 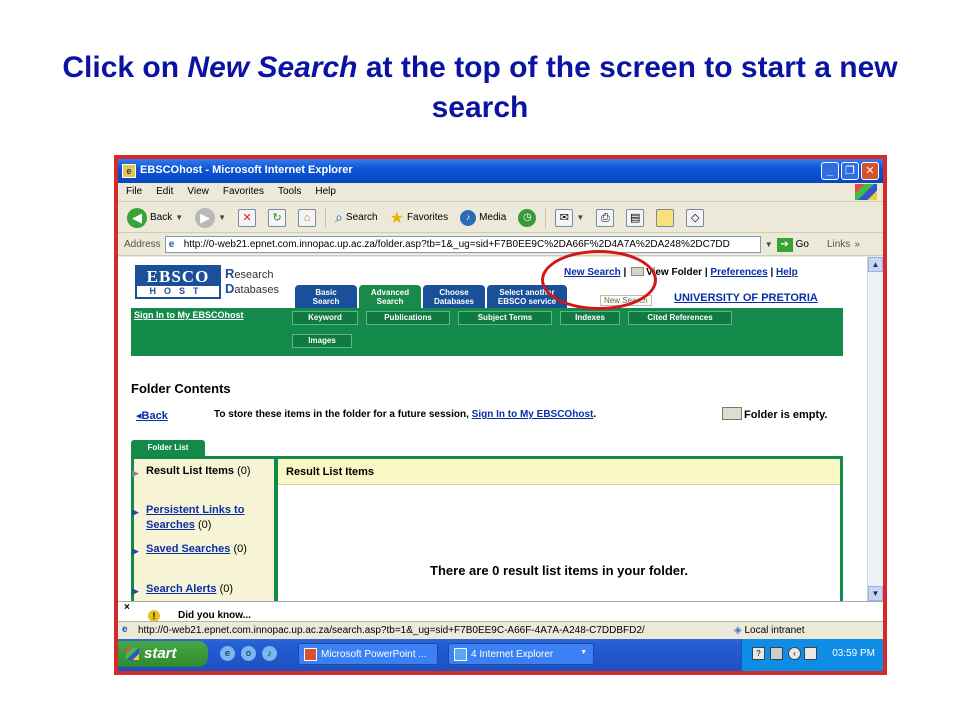 I want to click on ie-quicklaunch-icon: e, so click(x=227, y=653).